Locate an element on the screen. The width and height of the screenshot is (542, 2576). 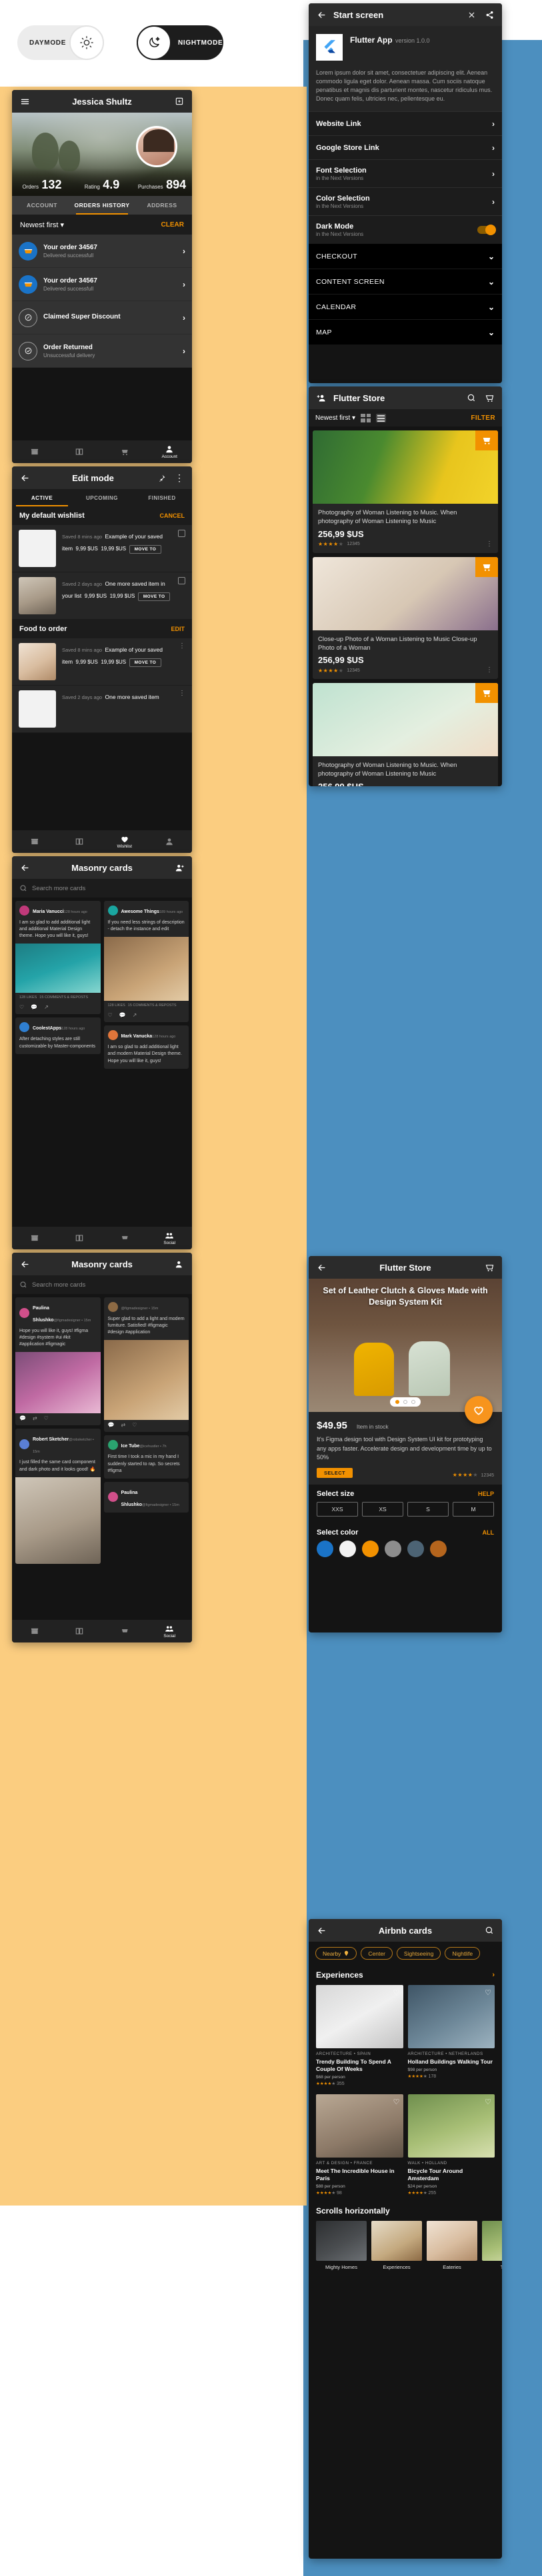
accordion-calendar: CALENDAR ⌄ is located at coordinates (405, 307).